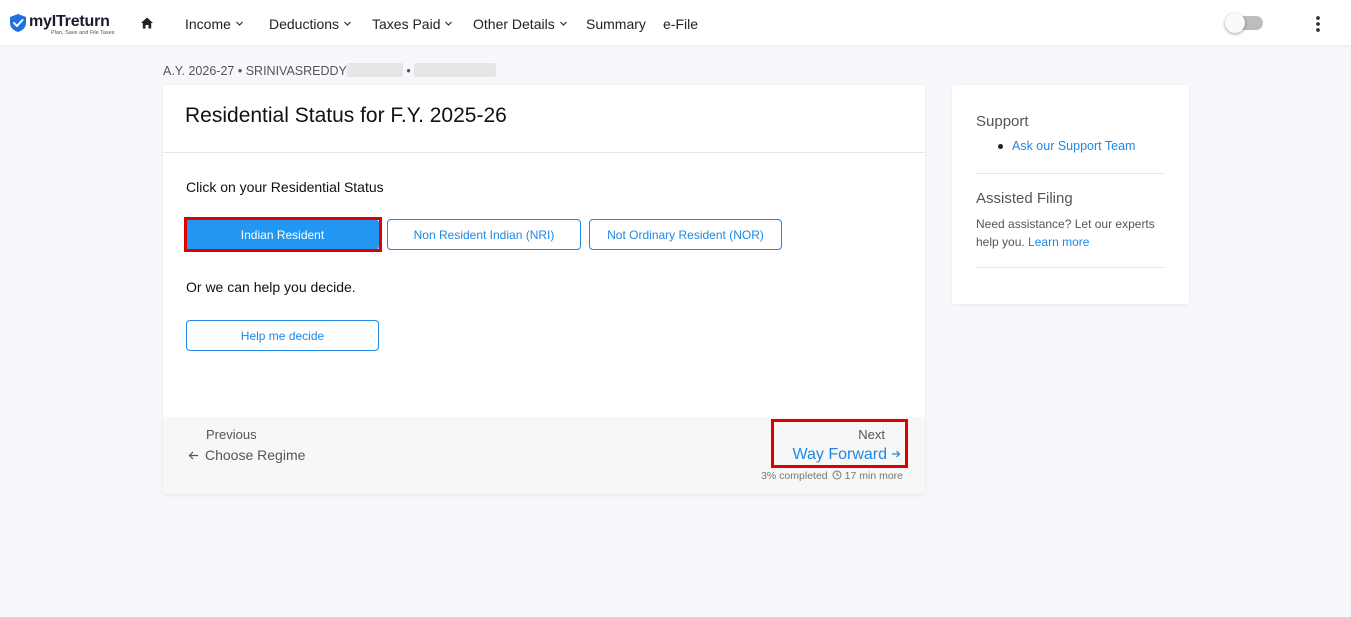 The image size is (1351, 617). What do you see at coordinates (231, 434) in the screenshot?
I see `previous-label: Previous` at bounding box center [231, 434].